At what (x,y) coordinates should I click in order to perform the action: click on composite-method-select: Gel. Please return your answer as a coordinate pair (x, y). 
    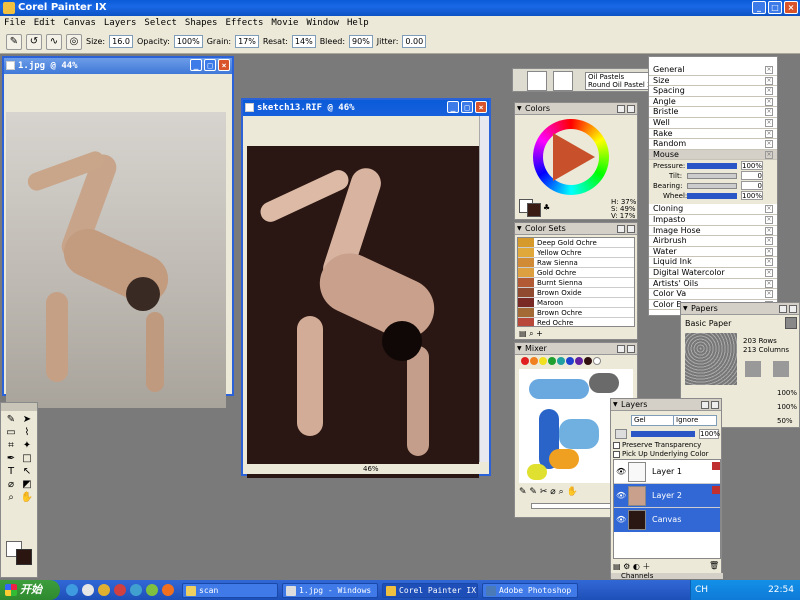
    Looking at the image, I should click on (653, 420).